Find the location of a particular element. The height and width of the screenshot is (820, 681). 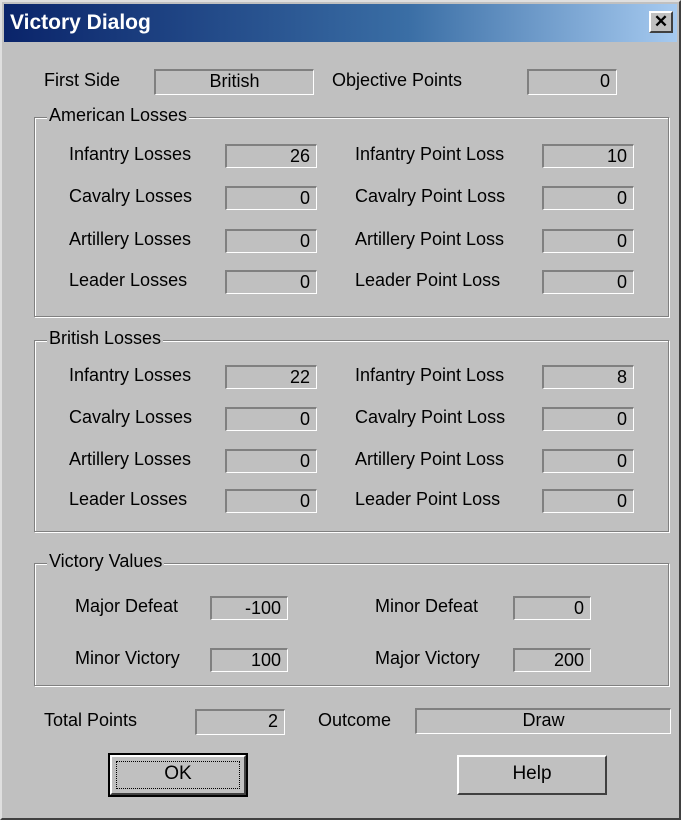

british-artillery-point-loss-label: Artillery Point Loss is located at coordinates (430, 459).